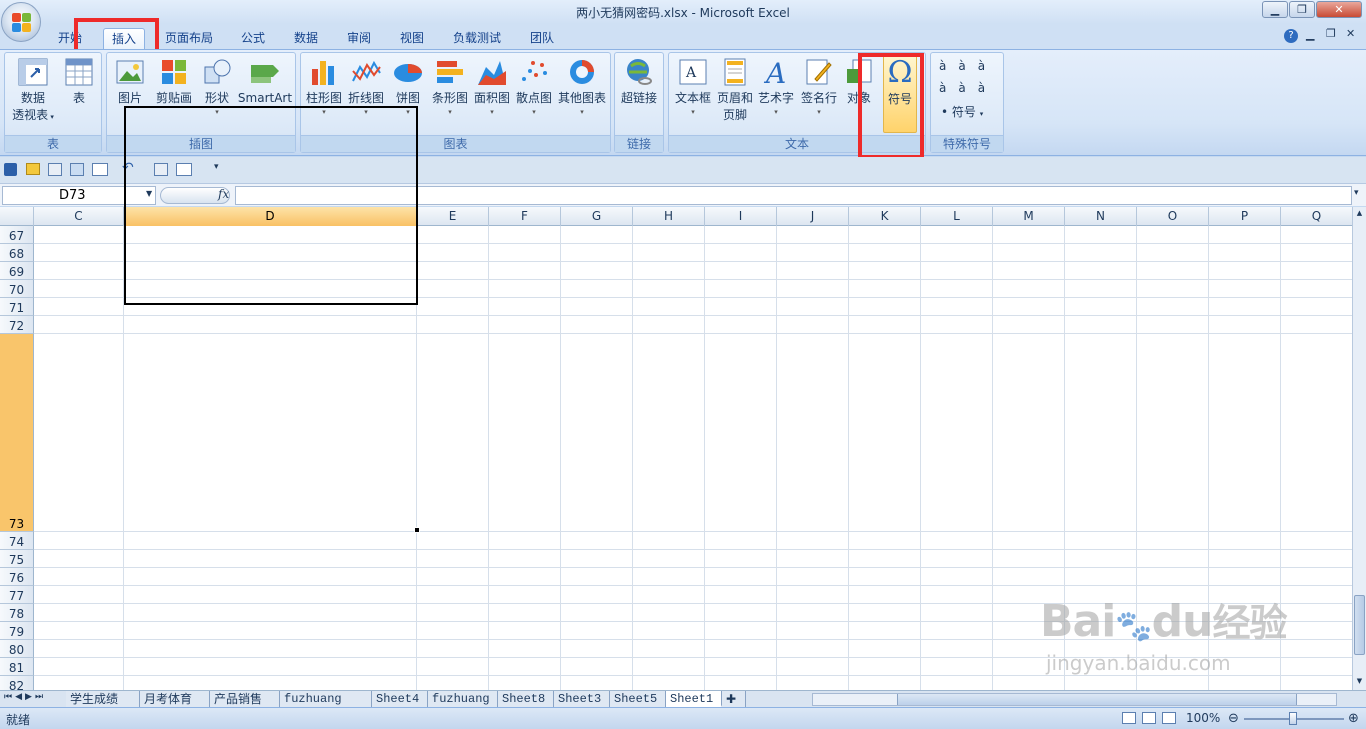 This screenshot has width=1366, height=729. What do you see at coordinates (813, 216) in the screenshot?
I see `column-header-j: J` at bounding box center [813, 216].